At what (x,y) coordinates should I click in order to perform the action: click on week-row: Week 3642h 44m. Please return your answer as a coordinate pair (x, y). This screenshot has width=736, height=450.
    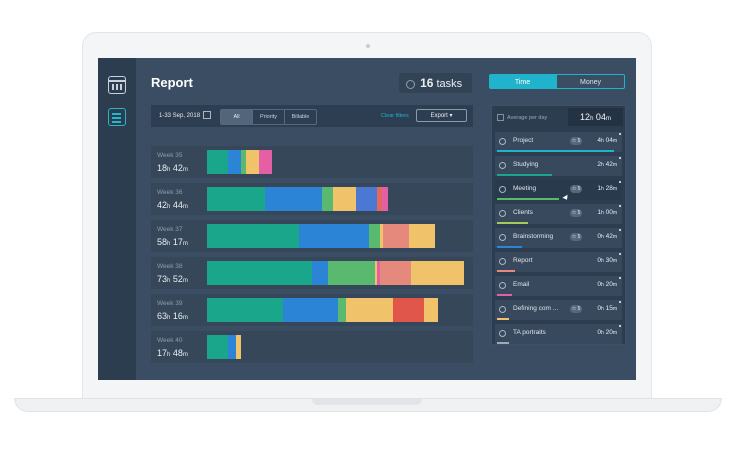
    Looking at the image, I should click on (312, 199).